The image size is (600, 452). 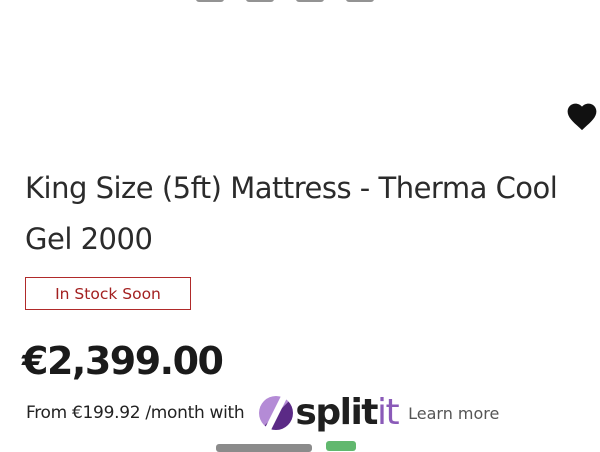 What do you see at coordinates (336, 412) in the screenshot?
I see `splitit-wordmark-split: split` at bounding box center [336, 412].